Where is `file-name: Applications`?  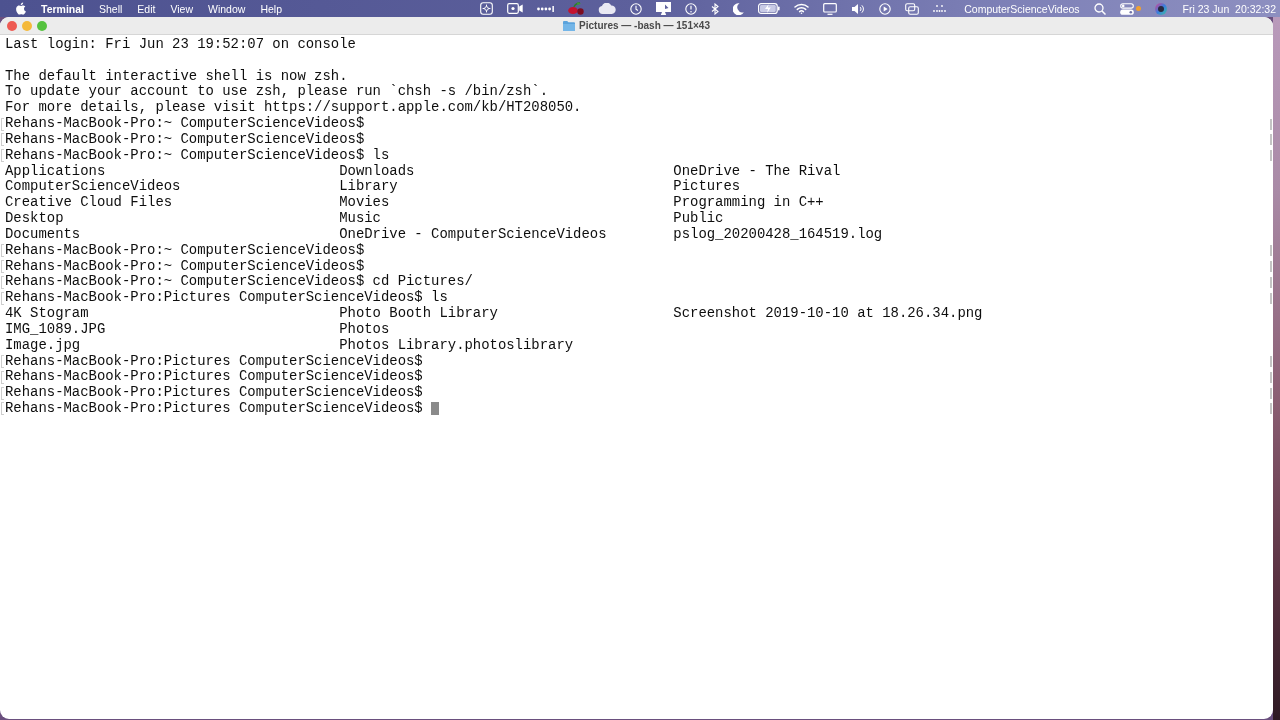 file-name: Applications is located at coordinates (55, 170).